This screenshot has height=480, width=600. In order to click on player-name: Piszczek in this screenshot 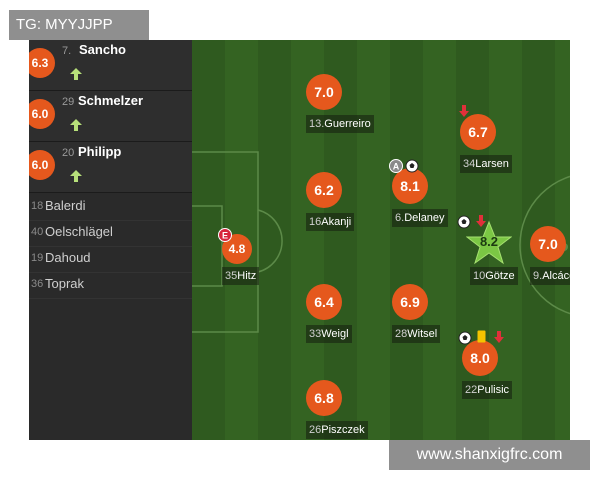, I will do `click(343, 430)`.